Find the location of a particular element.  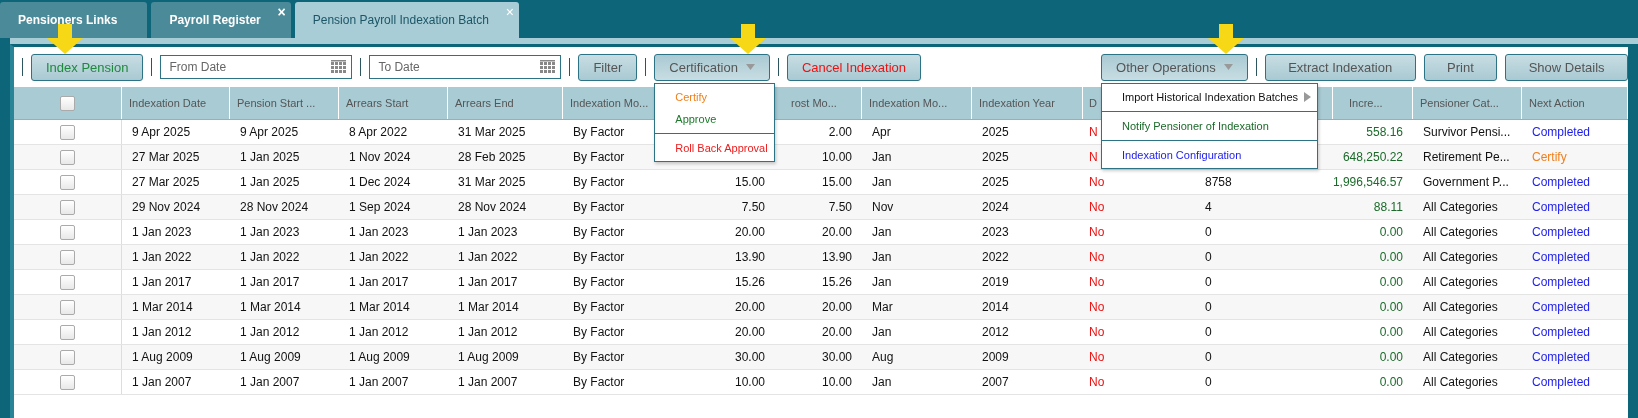

table-cell: Jan is located at coordinates (882, 232).